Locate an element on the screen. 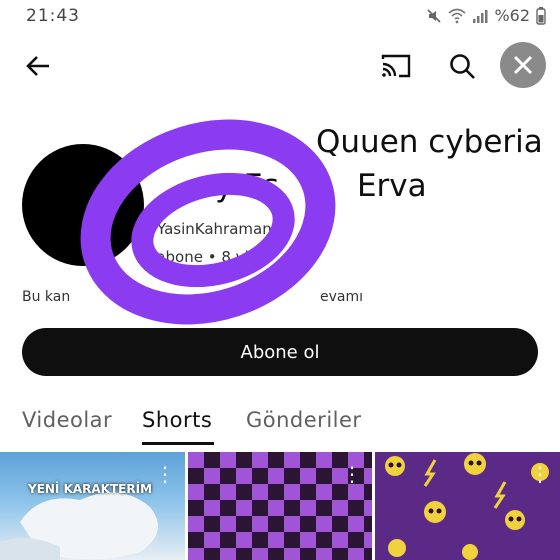 Image resolution: width=560 pixels, height=560 pixels. subscribe-button: Abone ol is located at coordinates (280, 352).